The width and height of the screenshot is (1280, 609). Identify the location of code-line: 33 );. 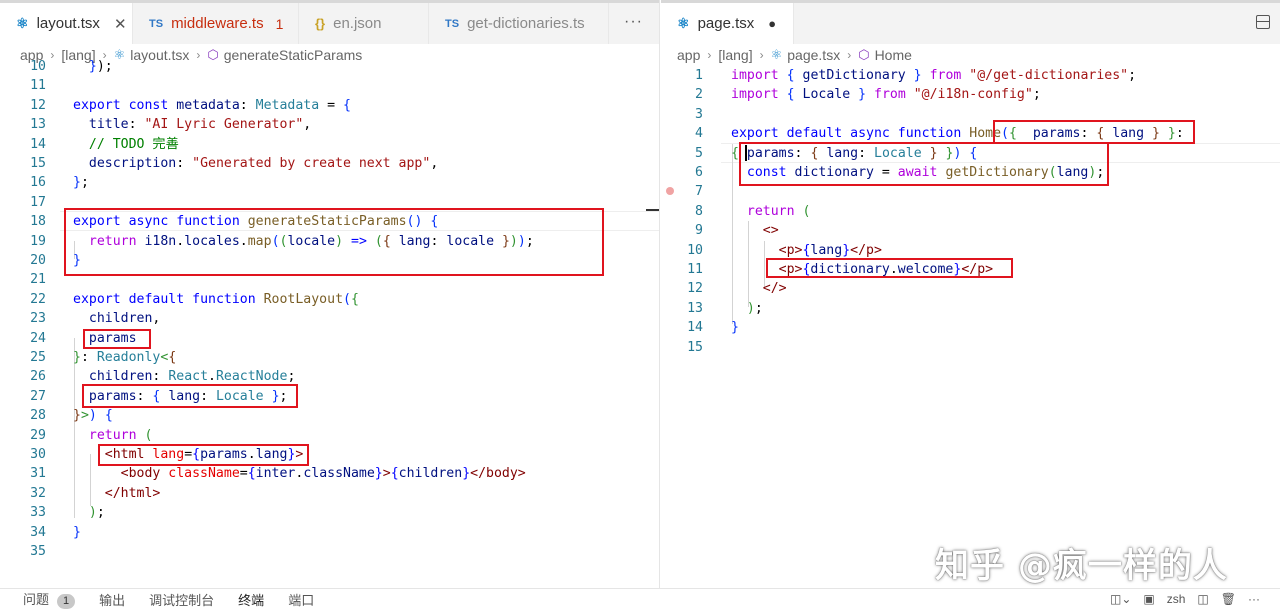
(329, 512).